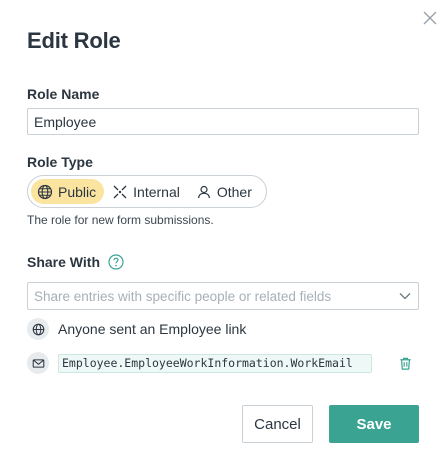  I want to click on chevron-down-icon, so click(405, 296).